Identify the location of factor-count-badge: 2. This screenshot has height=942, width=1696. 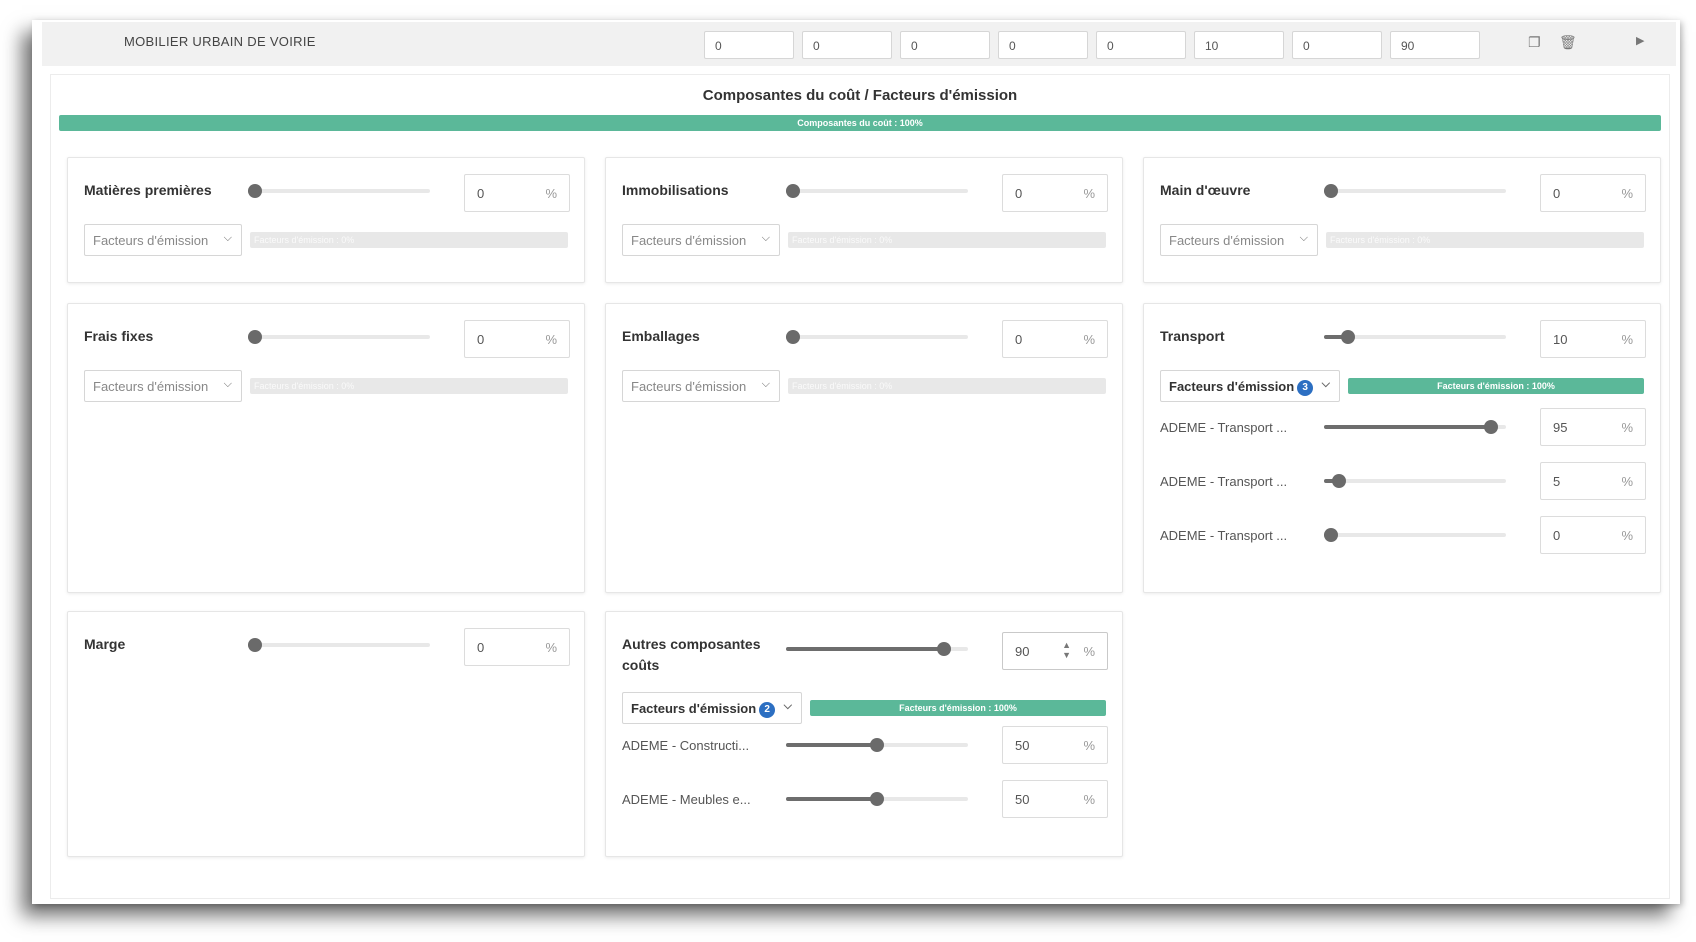
(767, 710).